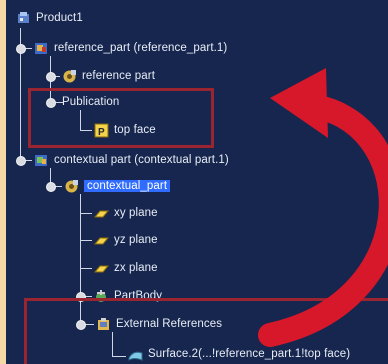 The height and width of the screenshot is (364, 388). I want to click on tree-node-label-selected: contextual_part, so click(127, 186).